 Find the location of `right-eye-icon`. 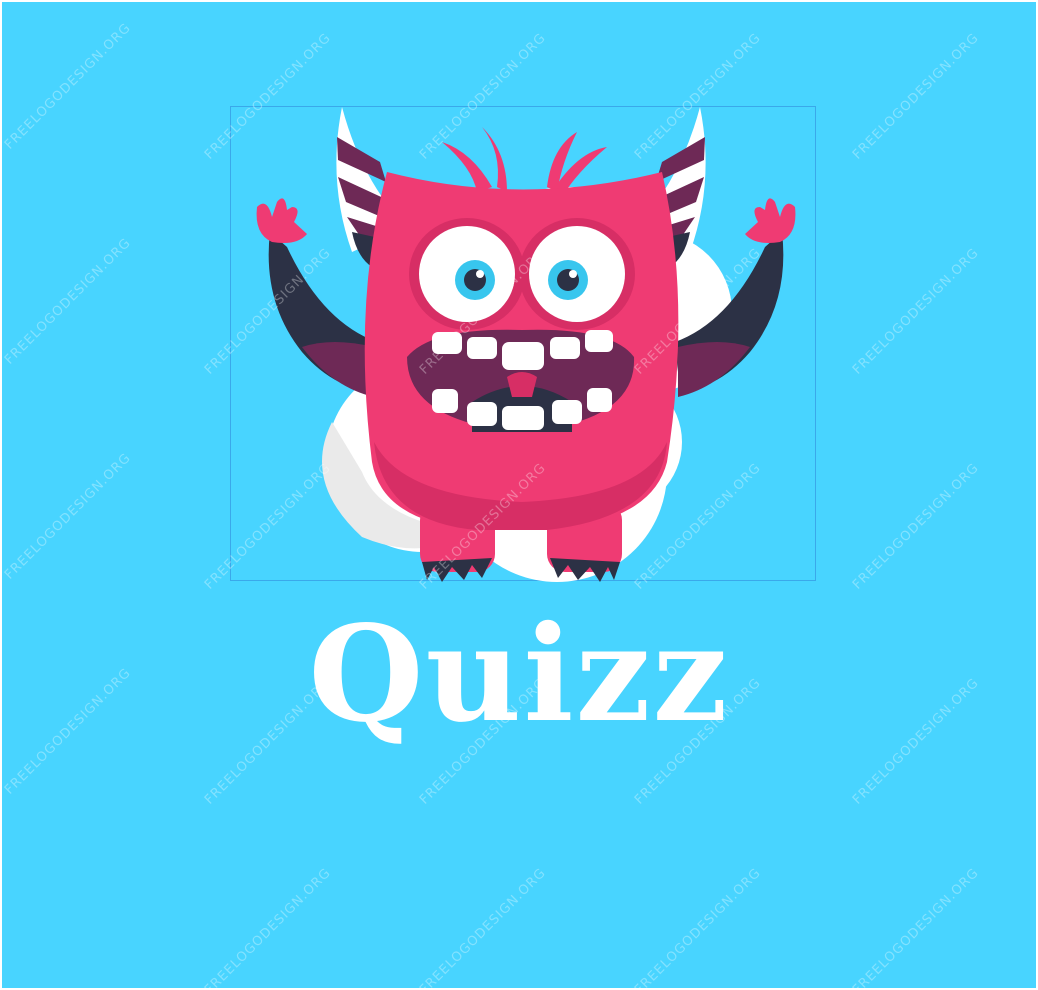

right-eye-icon is located at coordinates (577, 274).